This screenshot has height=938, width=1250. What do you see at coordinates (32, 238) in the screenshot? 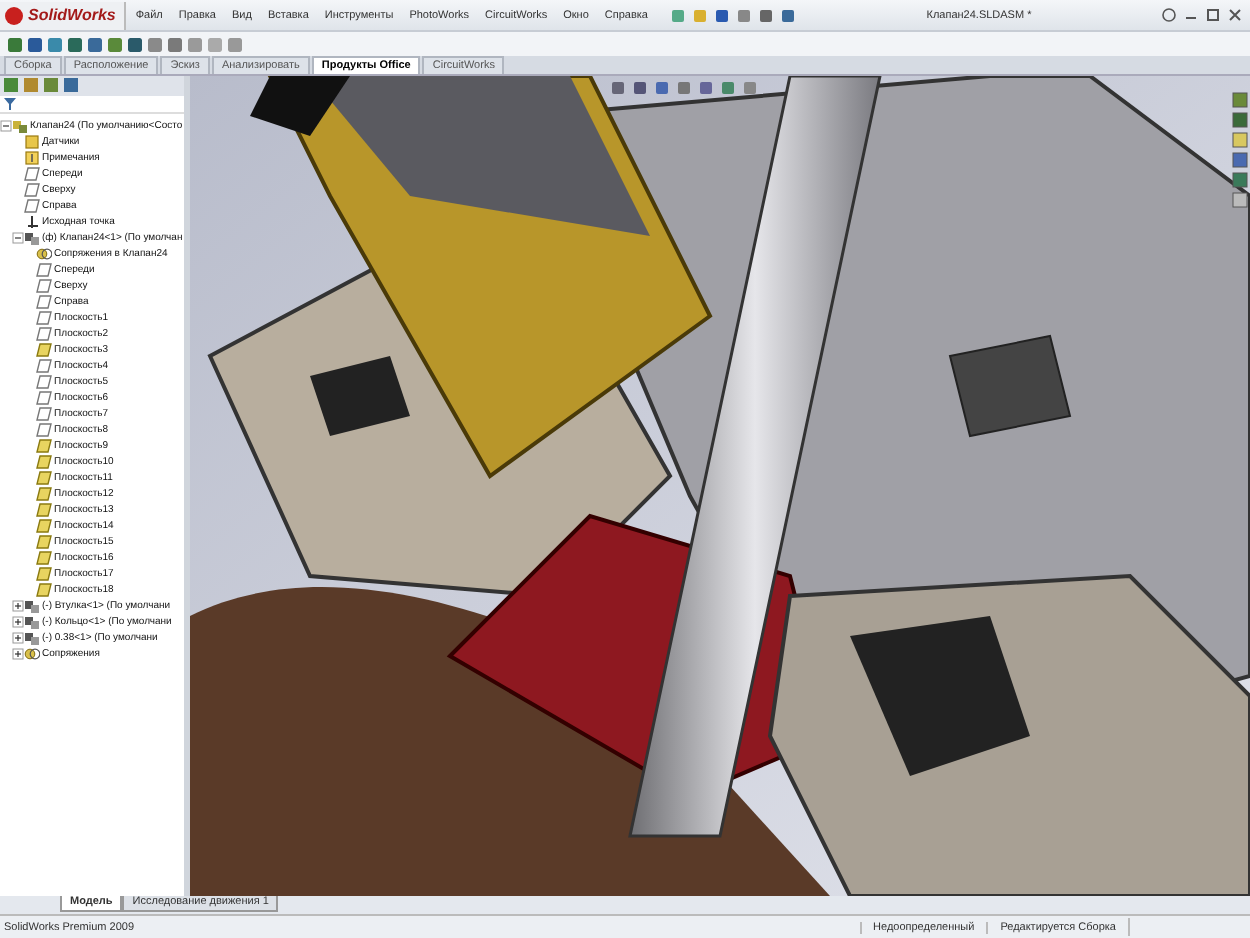
I see `part-icon` at bounding box center [32, 238].